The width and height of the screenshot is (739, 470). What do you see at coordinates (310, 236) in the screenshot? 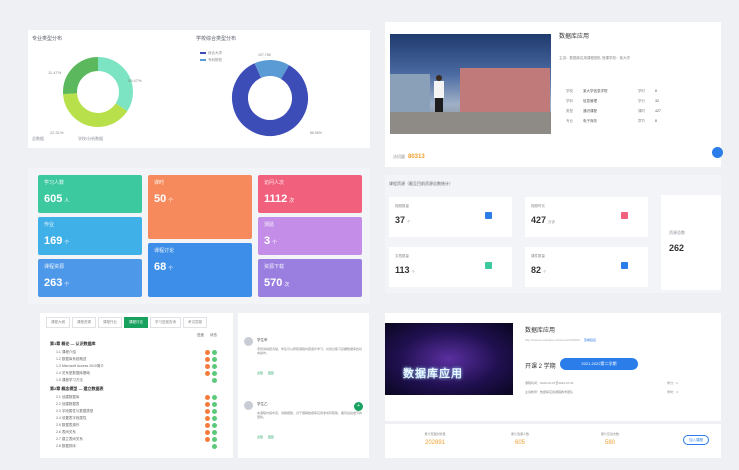
I see `stat-tile-quizzes: 测验 3个` at bounding box center [310, 236].